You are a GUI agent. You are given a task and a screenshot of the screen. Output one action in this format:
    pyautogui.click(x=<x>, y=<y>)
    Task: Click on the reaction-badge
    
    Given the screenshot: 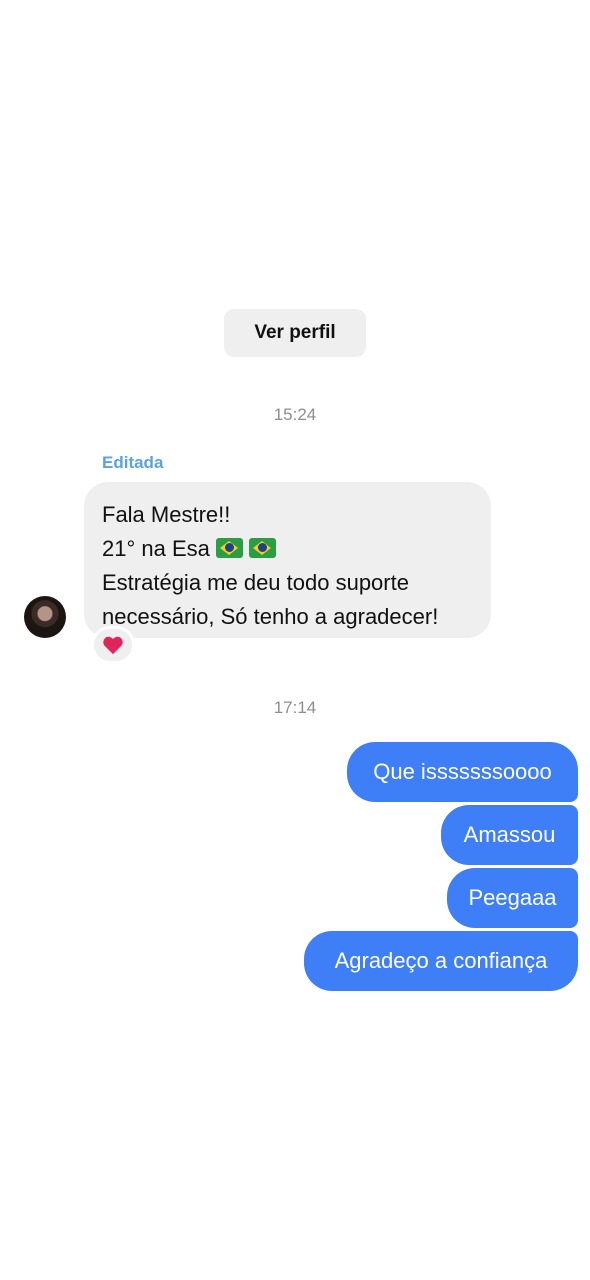 What is the action you would take?
    pyautogui.click(x=113, y=645)
    